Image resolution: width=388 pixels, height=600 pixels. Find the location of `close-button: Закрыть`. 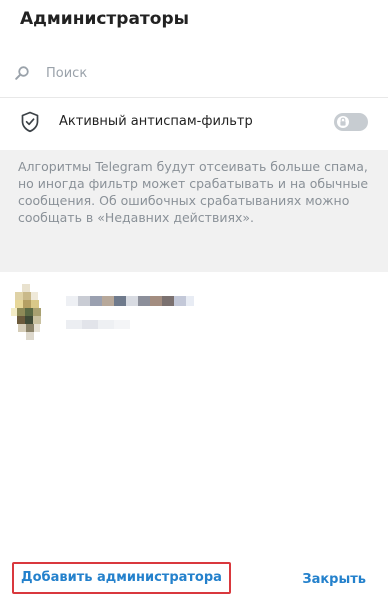

close-button: Закрыть is located at coordinates (334, 579).